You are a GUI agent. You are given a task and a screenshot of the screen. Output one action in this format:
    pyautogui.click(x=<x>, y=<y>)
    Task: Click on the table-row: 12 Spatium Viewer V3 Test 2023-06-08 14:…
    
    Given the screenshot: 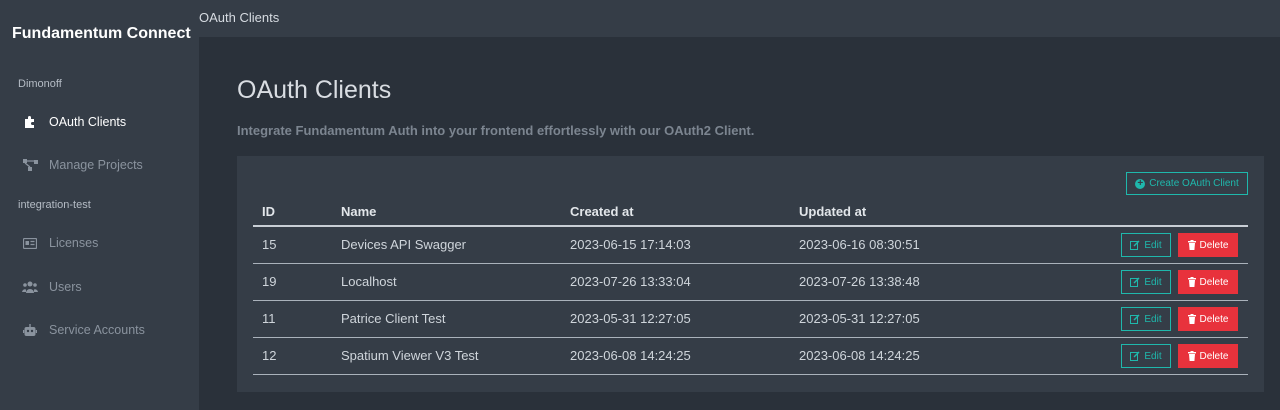 What is the action you would take?
    pyautogui.click(x=750, y=356)
    